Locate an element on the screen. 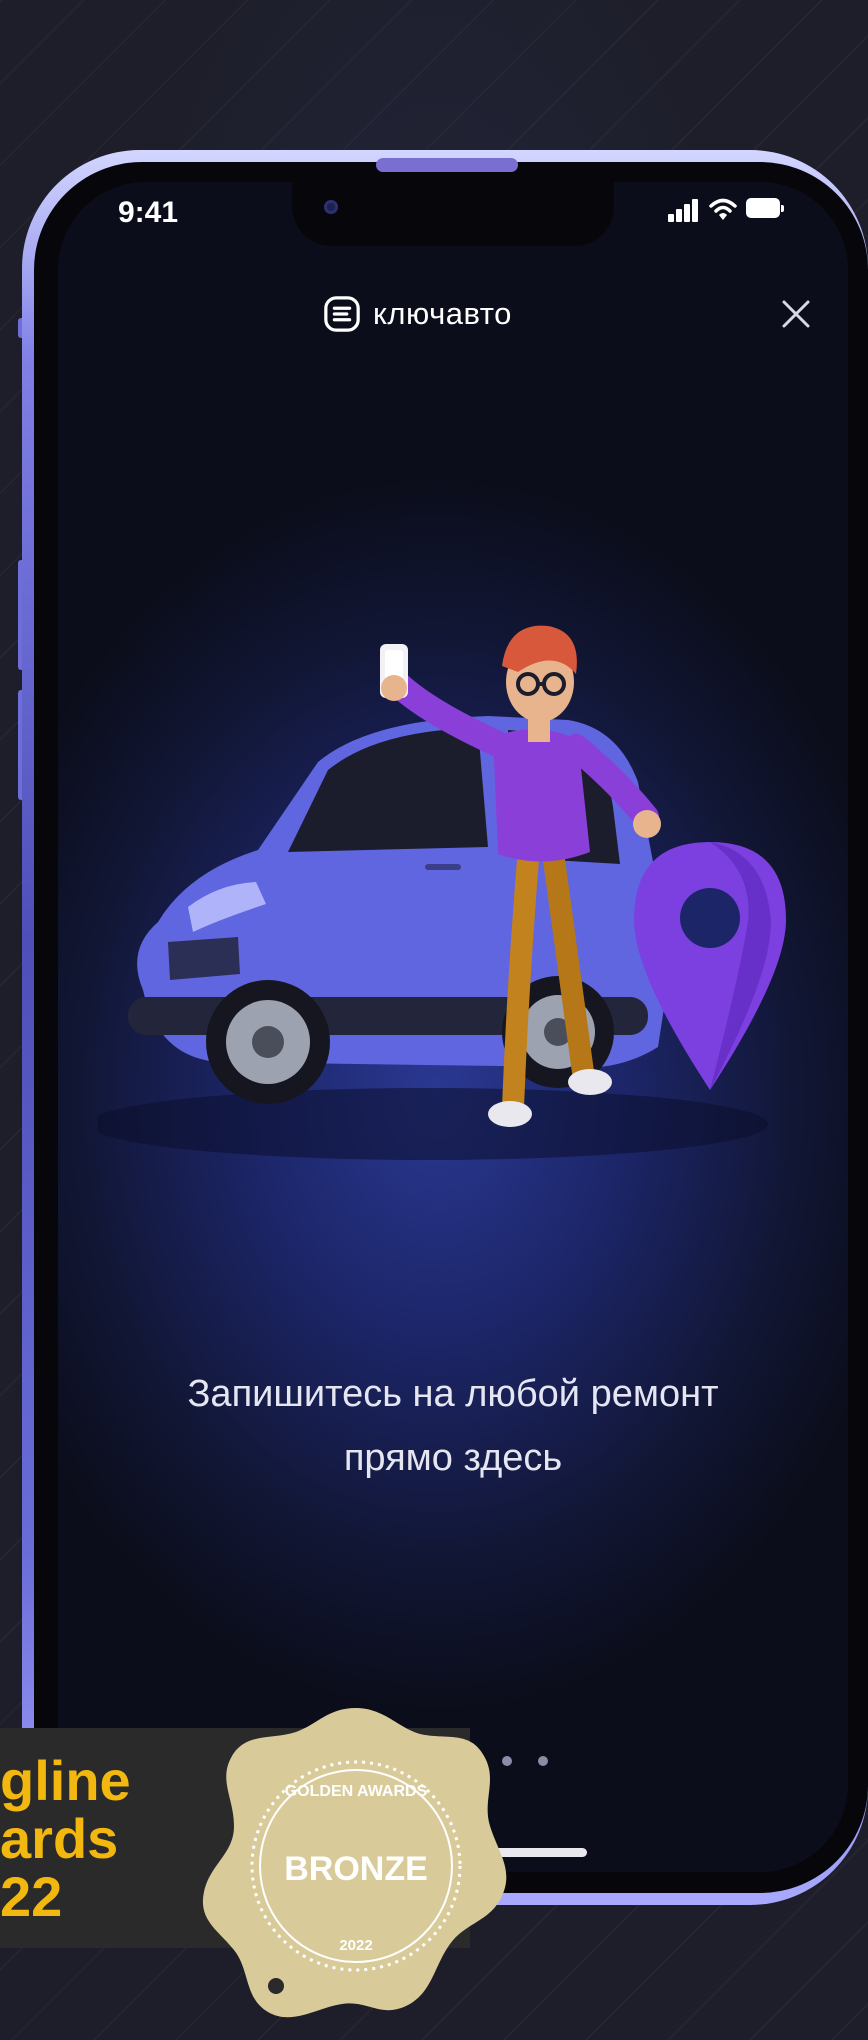  close-icon is located at coordinates (796, 314).